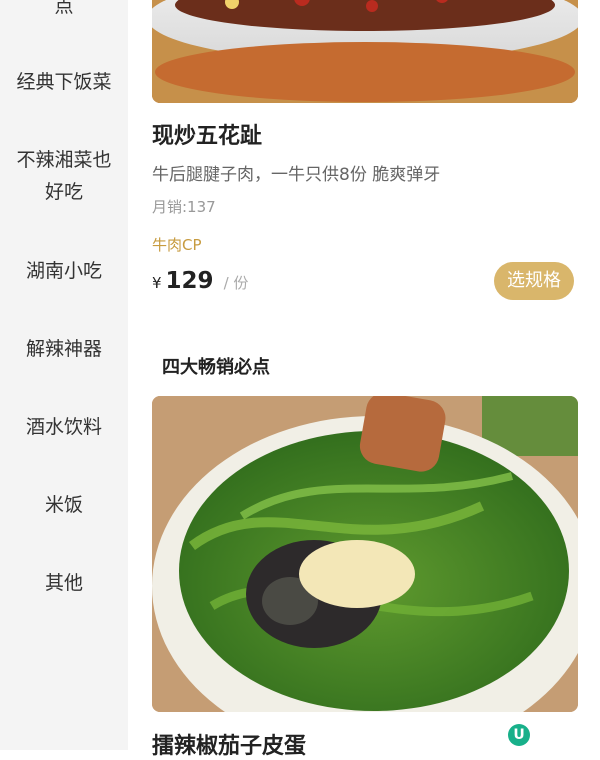 Image resolution: width=600 pixels, height=760 pixels. What do you see at coordinates (64, 192) in the screenshot?
I see `sidebar-item-non-spicy-line2: 好吃` at bounding box center [64, 192].